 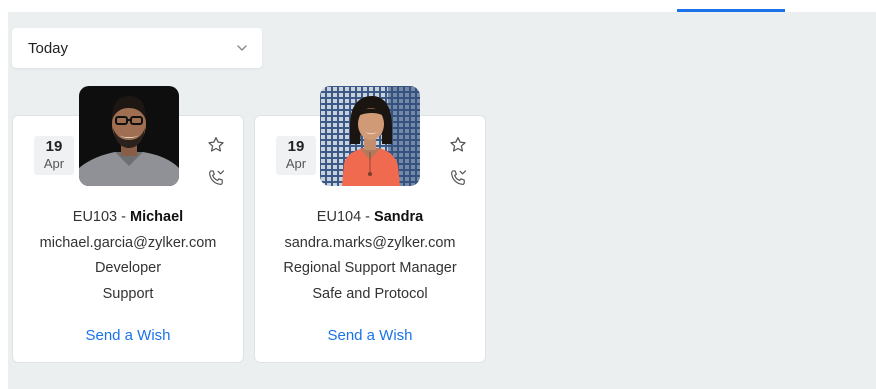 What do you see at coordinates (157, 217) in the screenshot?
I see `employee-name: Michael` at bounding box center [157, 217].